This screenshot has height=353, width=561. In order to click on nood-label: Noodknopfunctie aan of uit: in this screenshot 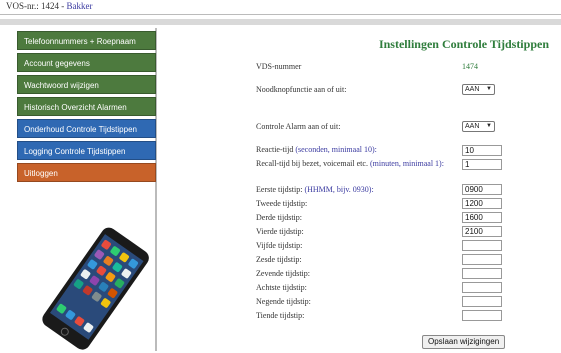, I will do `click(301, 89)`.